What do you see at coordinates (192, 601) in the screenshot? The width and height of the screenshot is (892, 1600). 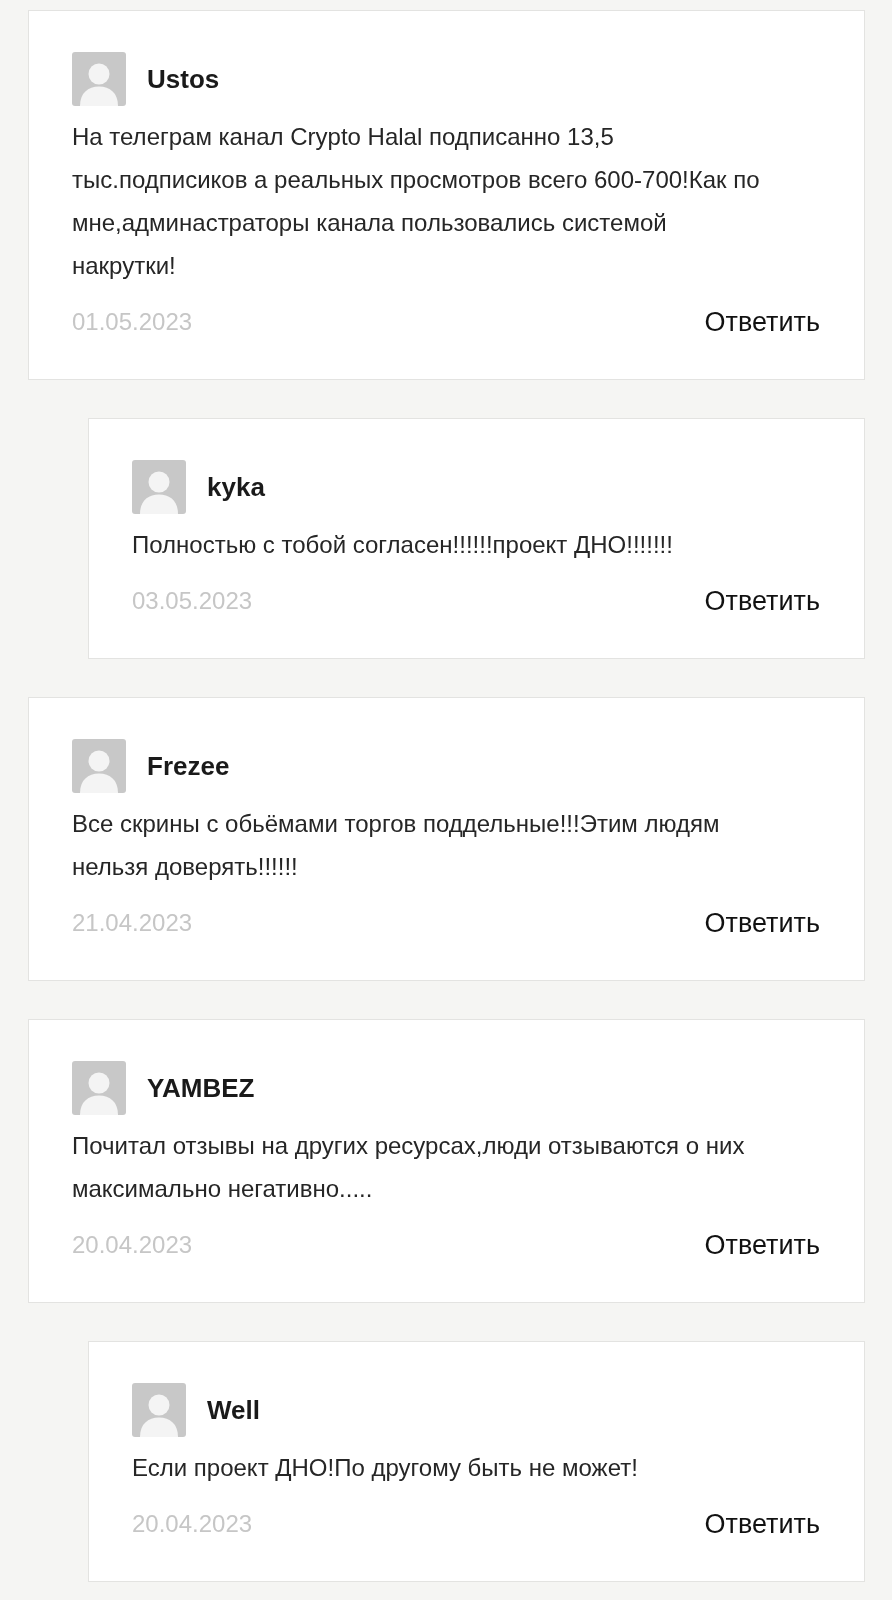 I see `comment-date: 03.05.2023` at bounding box center [192, 601].